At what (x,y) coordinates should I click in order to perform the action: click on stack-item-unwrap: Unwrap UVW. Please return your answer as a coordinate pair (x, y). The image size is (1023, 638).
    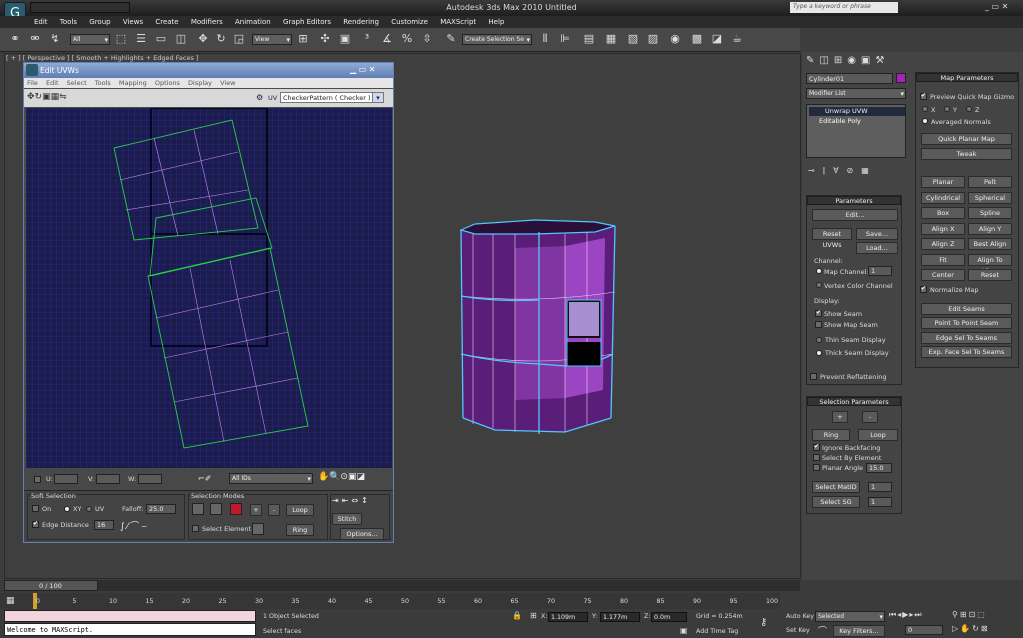
    Looking at the image, I should click on (857, 111).